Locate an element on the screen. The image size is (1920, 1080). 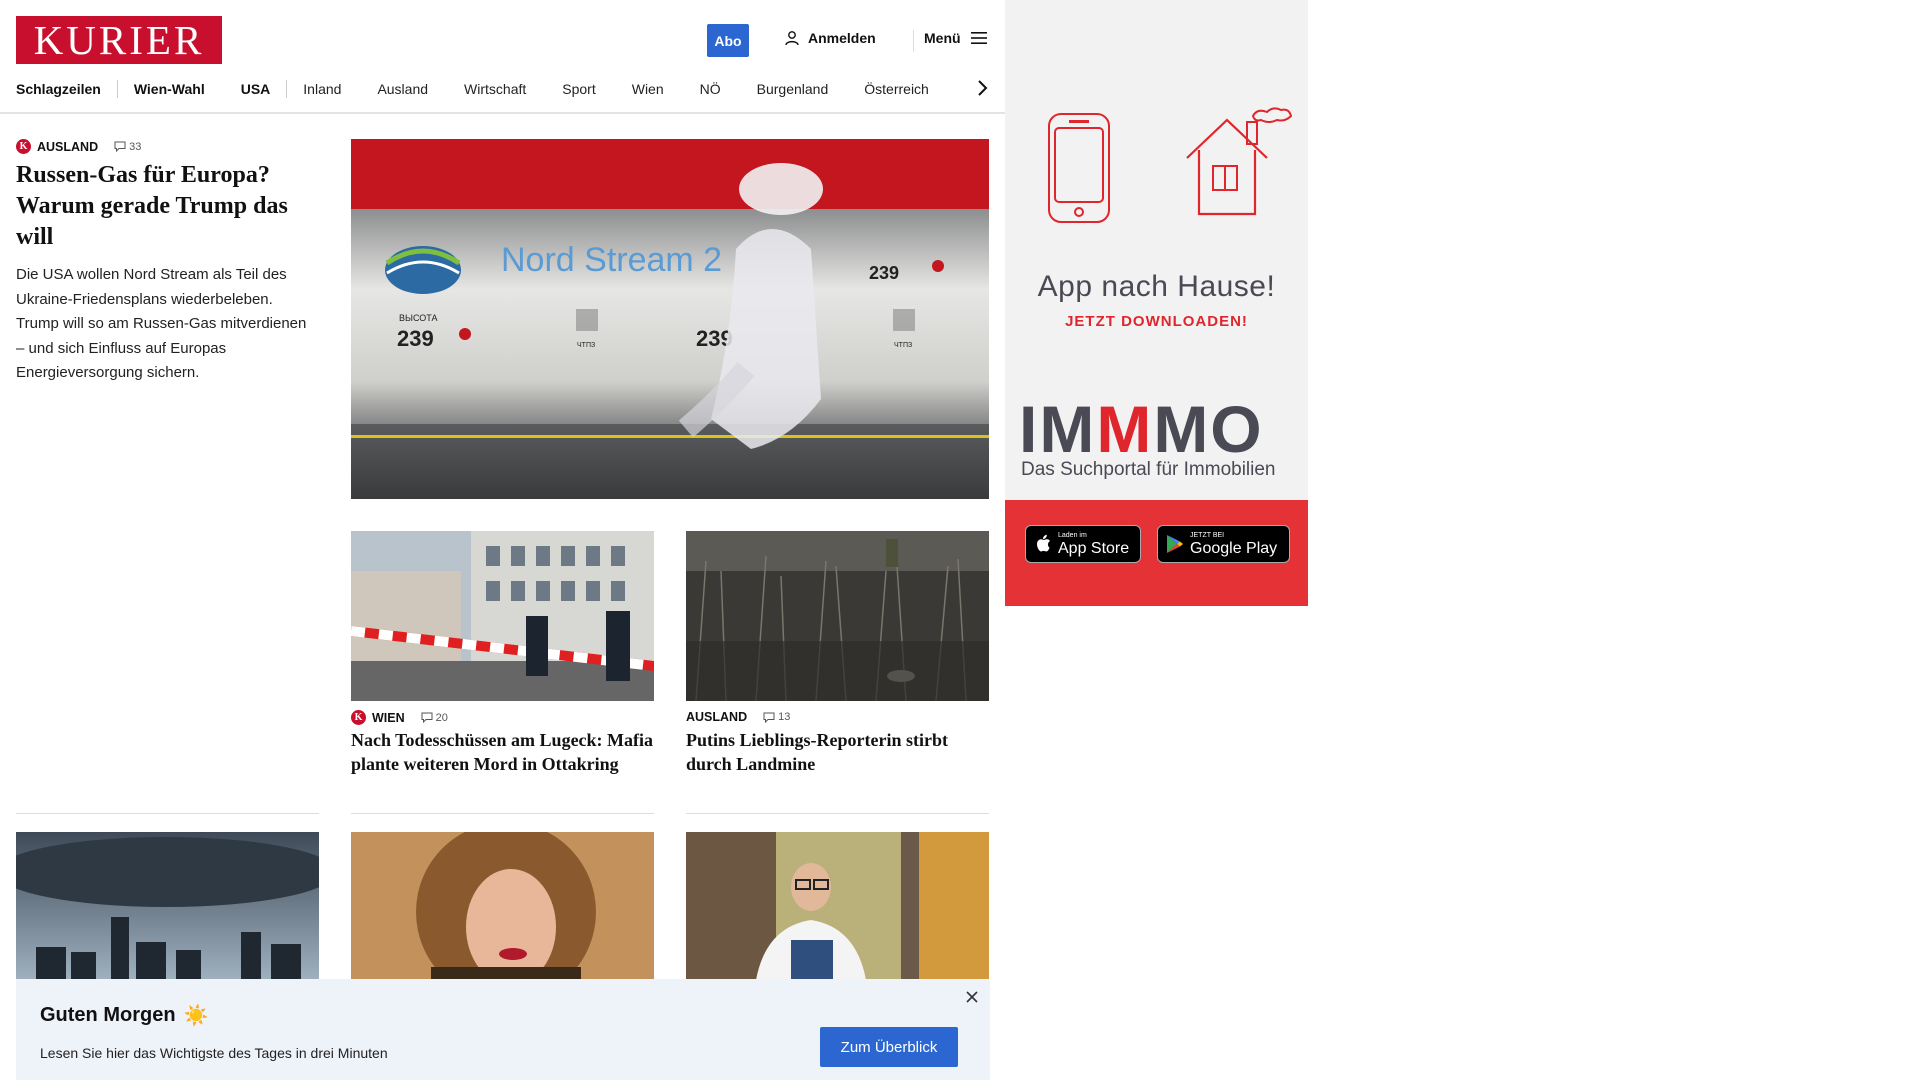
article-meta-landmine: AUSLAND 13 is located at coordinates (738, 717).